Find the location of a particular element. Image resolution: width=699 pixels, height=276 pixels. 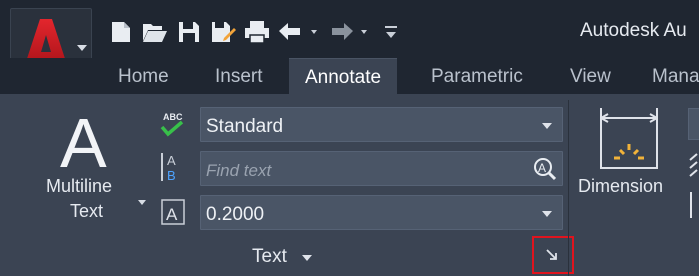

dialog-launcher-icon is located at coordinates (552, 255).